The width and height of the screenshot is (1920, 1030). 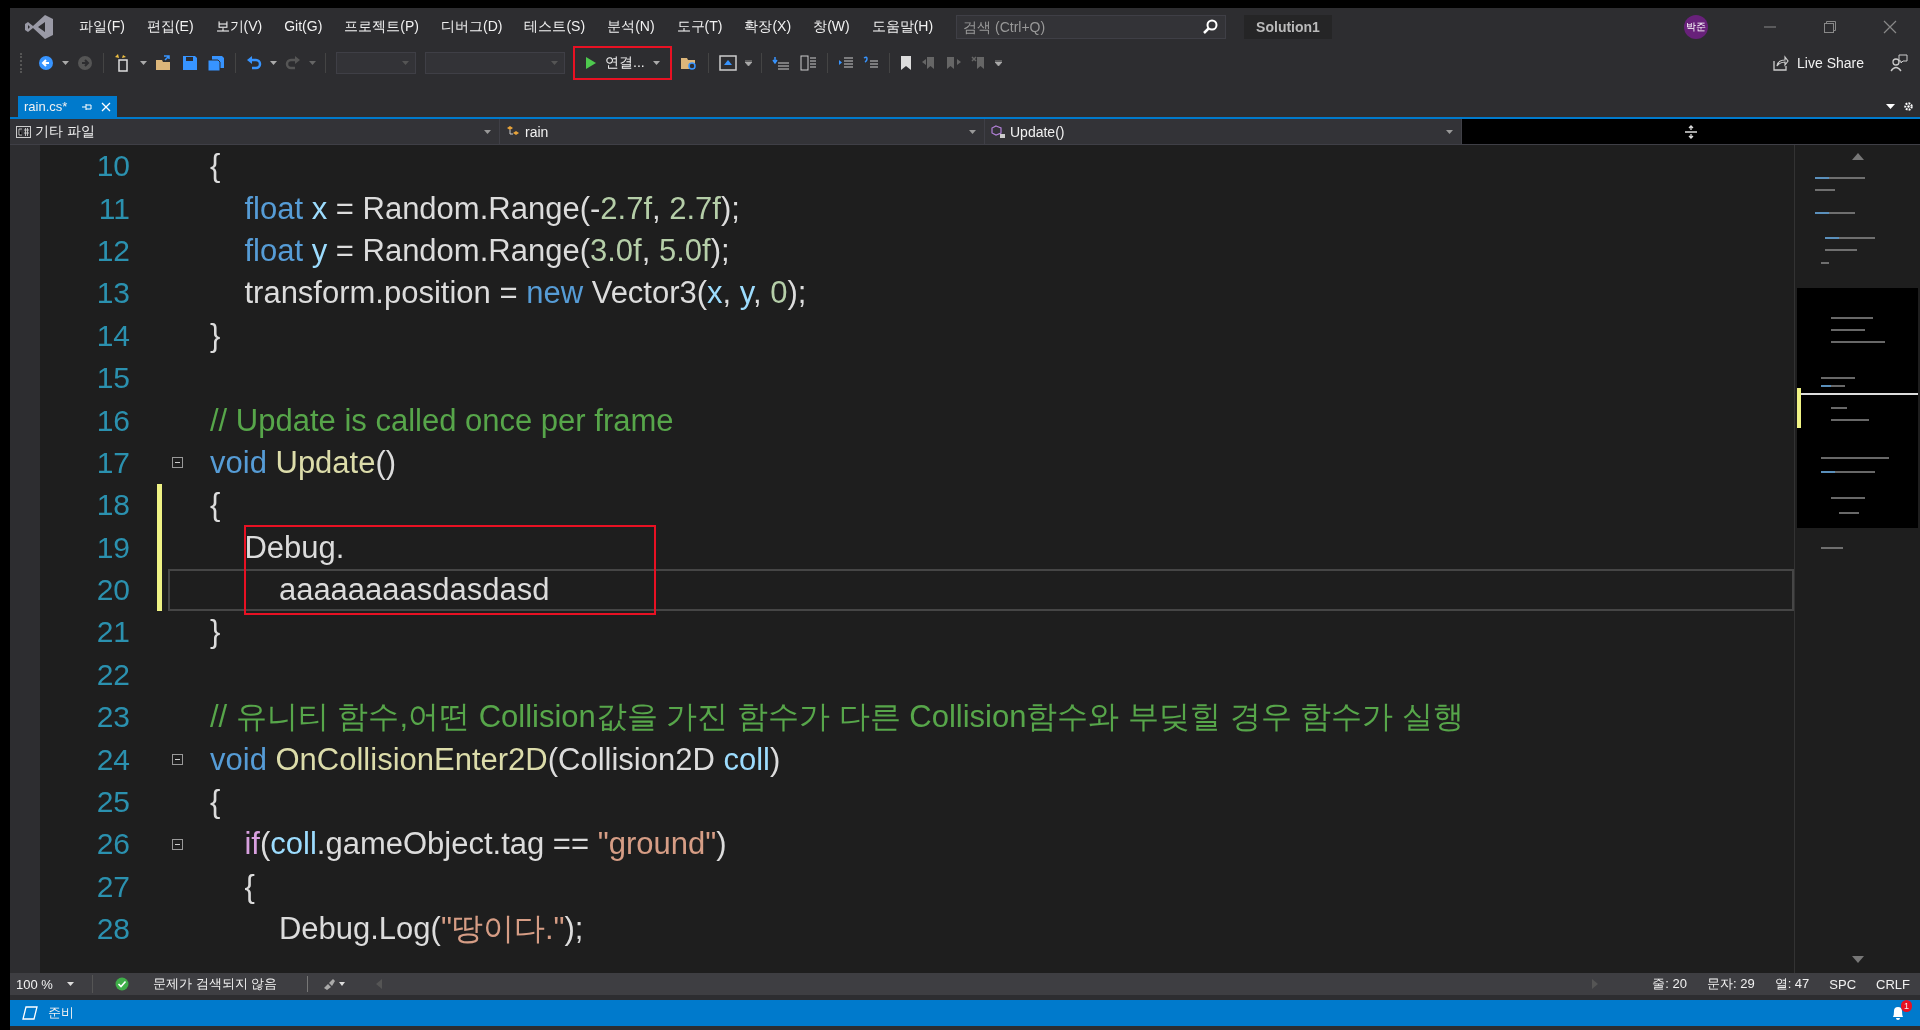 I want to click on settings-icon, so click(x=1908, y=106).